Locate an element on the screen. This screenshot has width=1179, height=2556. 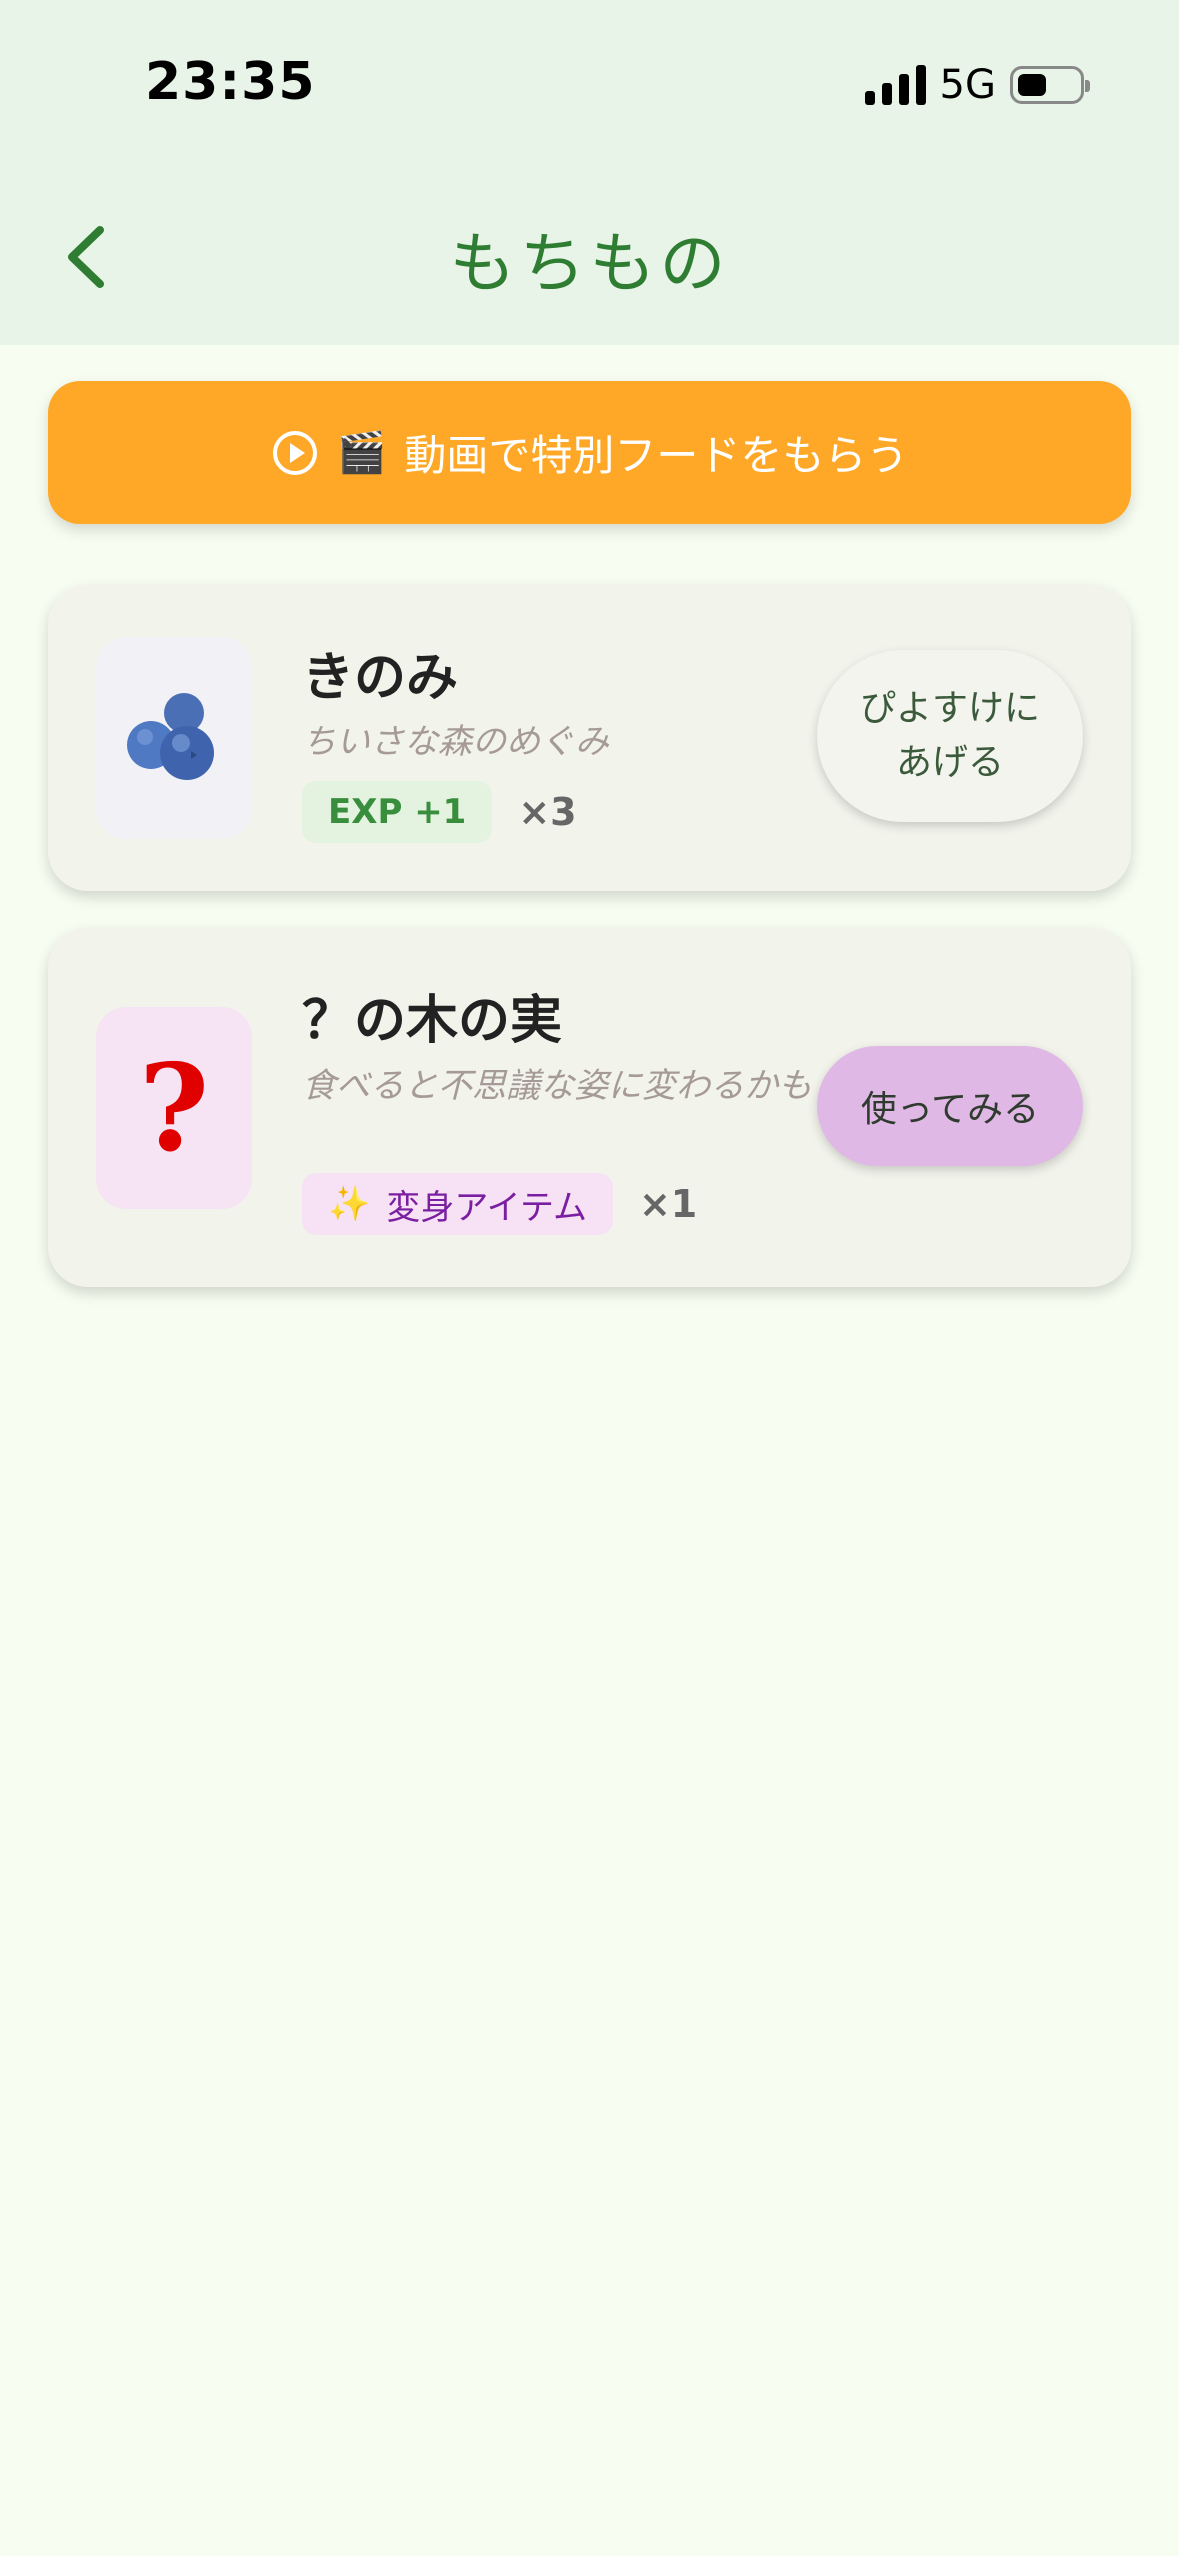
item-description: ちいさな森のめぐみ is located at coordinates (456, 742).